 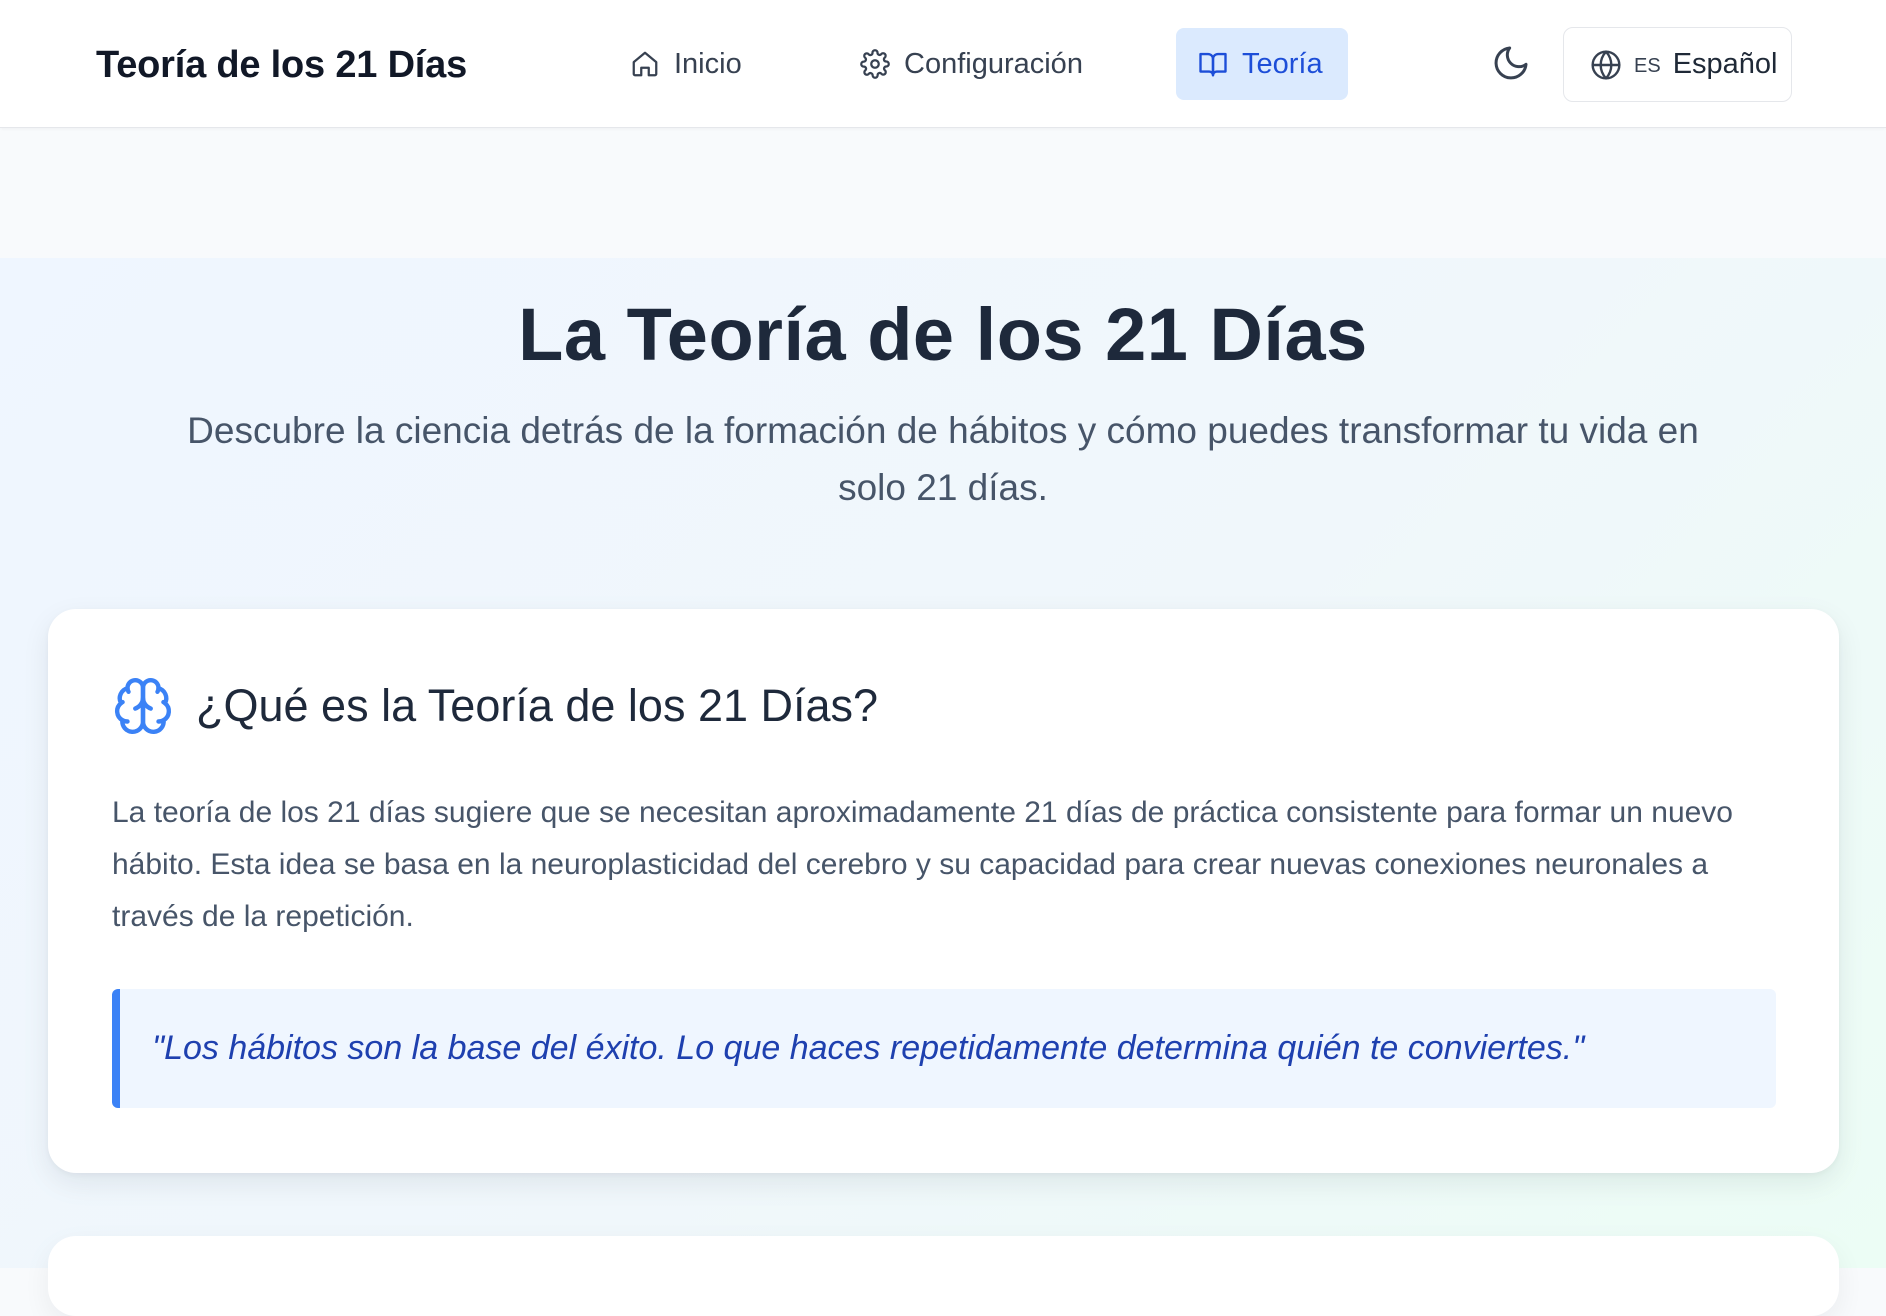 What do you see at coordinates (1647, 66) in the screenshot?
I see `language-code: ES` at bounding box center [1647, 66].